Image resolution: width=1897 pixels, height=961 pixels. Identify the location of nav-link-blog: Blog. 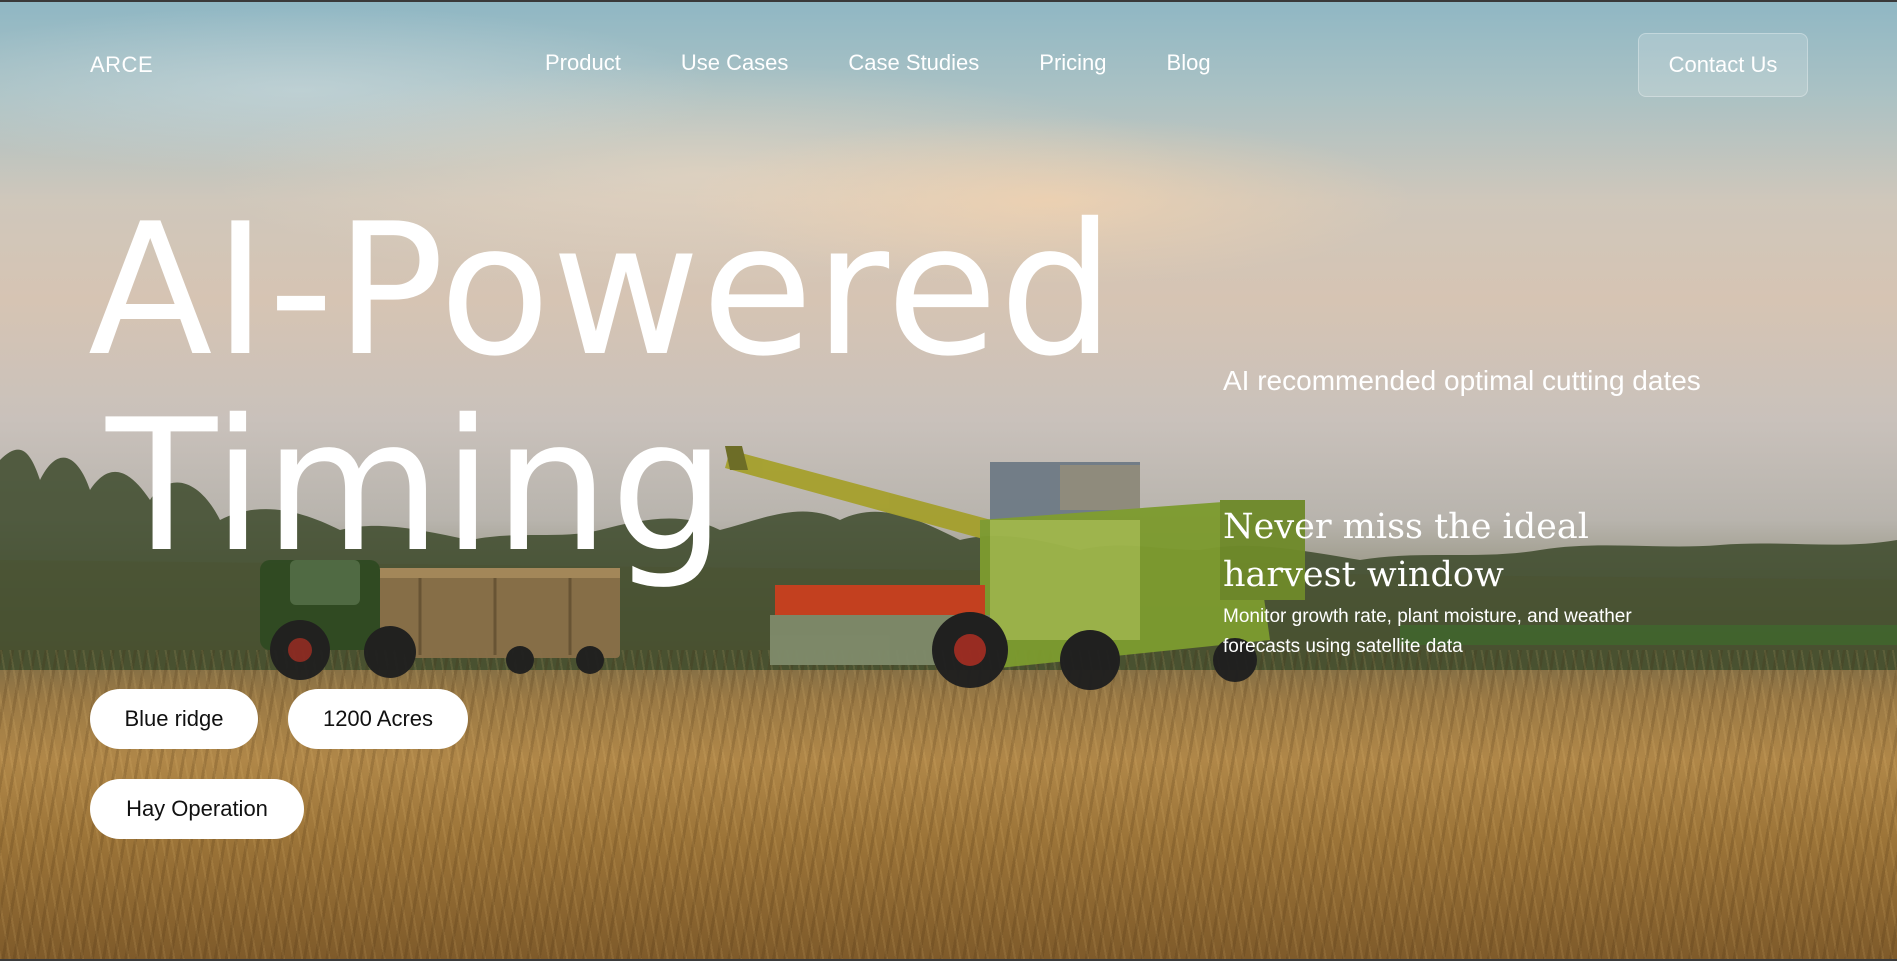
(1189, 63).